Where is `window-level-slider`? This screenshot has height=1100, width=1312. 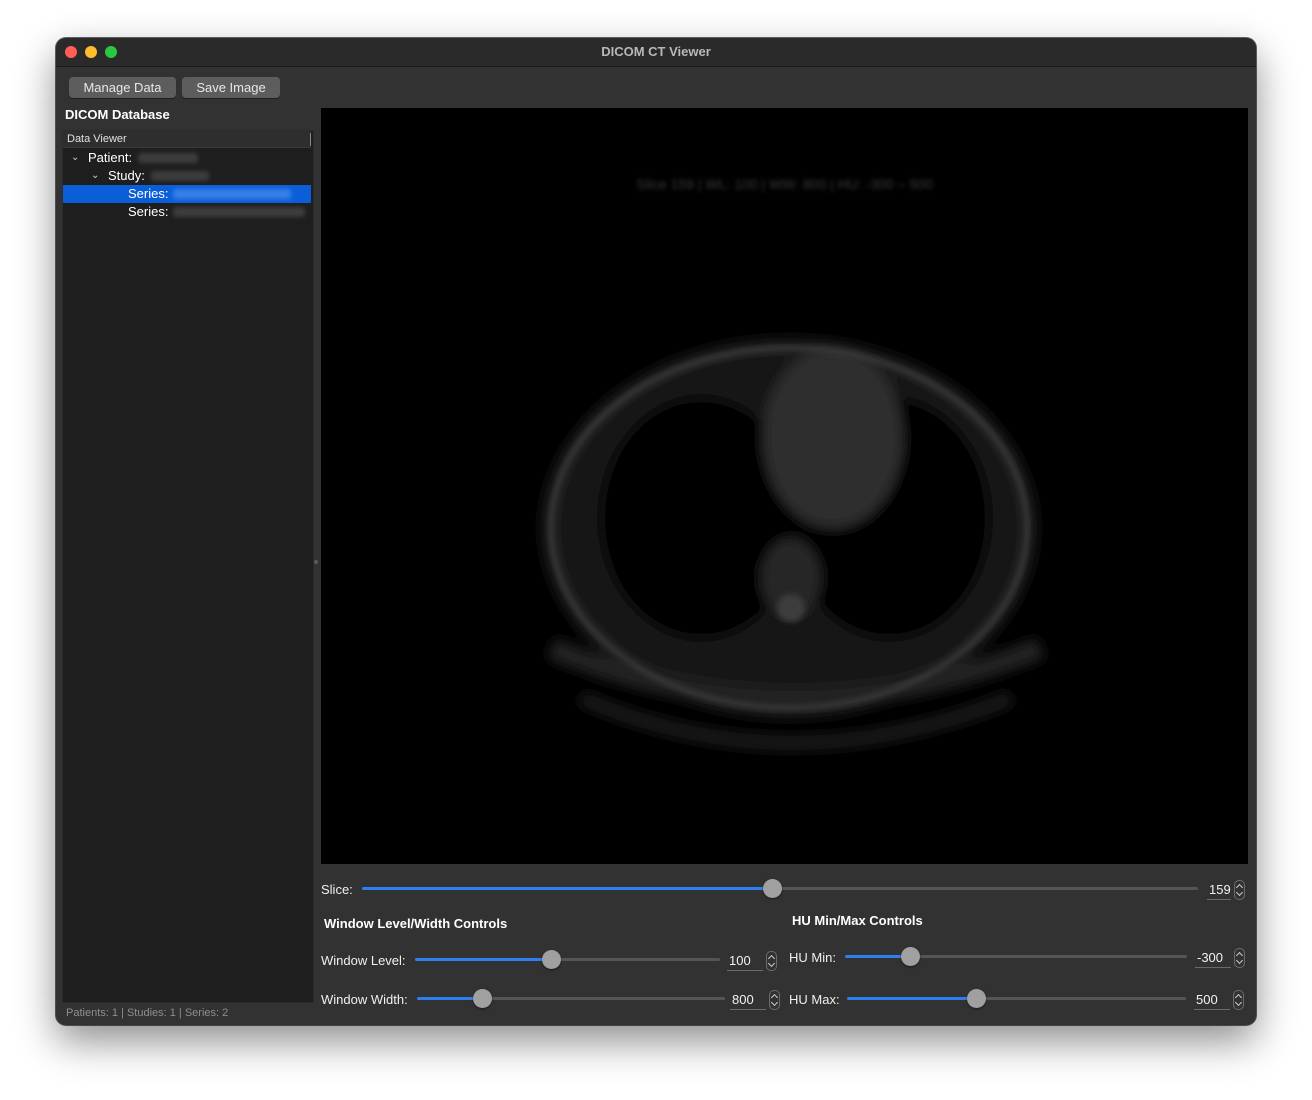
window-level-slider is located at coordinates (567, 959).